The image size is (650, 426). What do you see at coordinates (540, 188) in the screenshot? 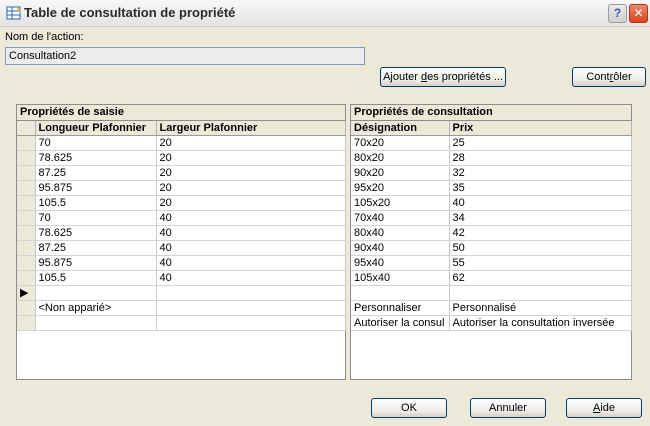
I see `price-cell: 35` at bounding box center [540, 188].